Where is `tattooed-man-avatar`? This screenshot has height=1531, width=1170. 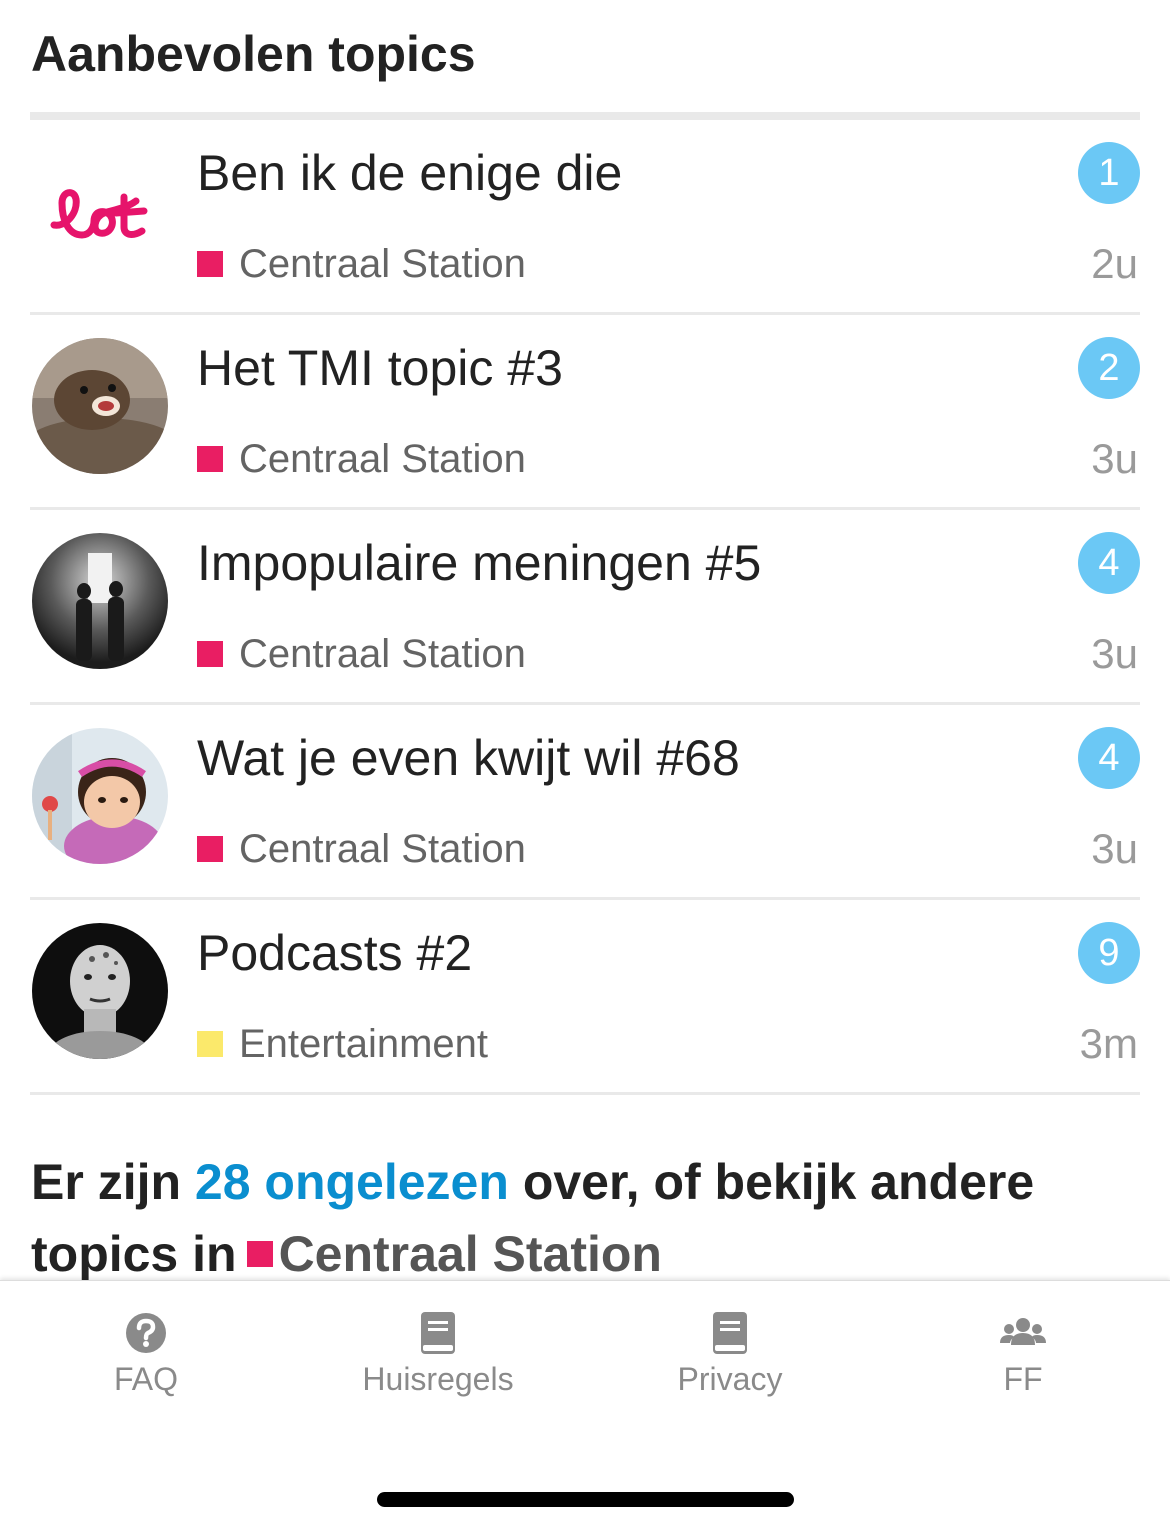
tattooed-man-avatar is located at coordinates (100, 991).